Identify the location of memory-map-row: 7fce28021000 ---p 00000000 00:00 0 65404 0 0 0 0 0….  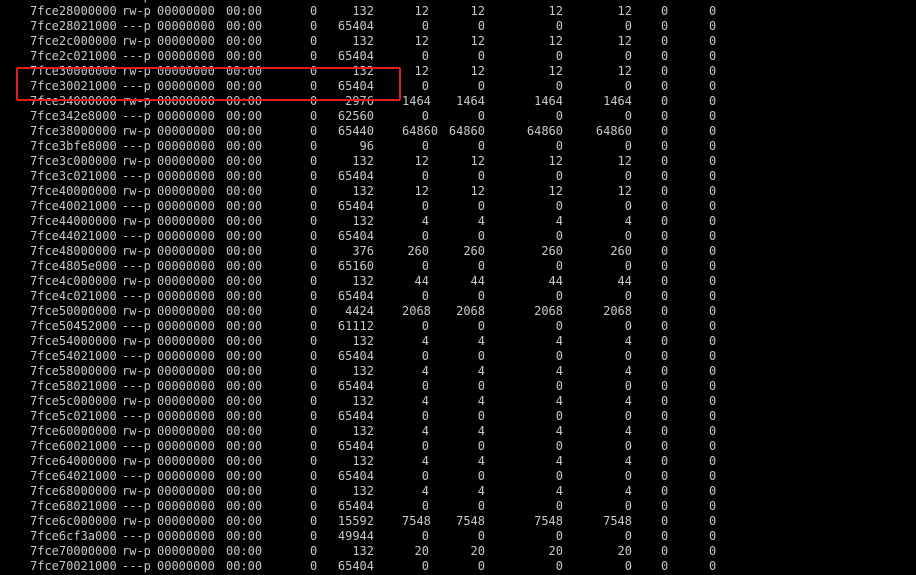
(458, 26).